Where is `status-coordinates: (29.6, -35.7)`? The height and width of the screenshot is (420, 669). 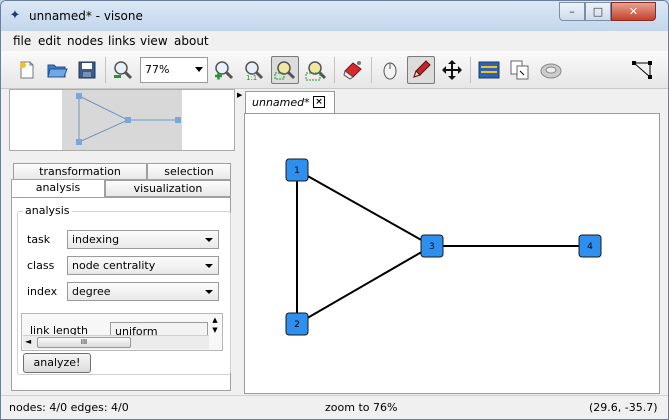 status-coordinates: (29.6, -35.7) is located at coordinates (623, 407).